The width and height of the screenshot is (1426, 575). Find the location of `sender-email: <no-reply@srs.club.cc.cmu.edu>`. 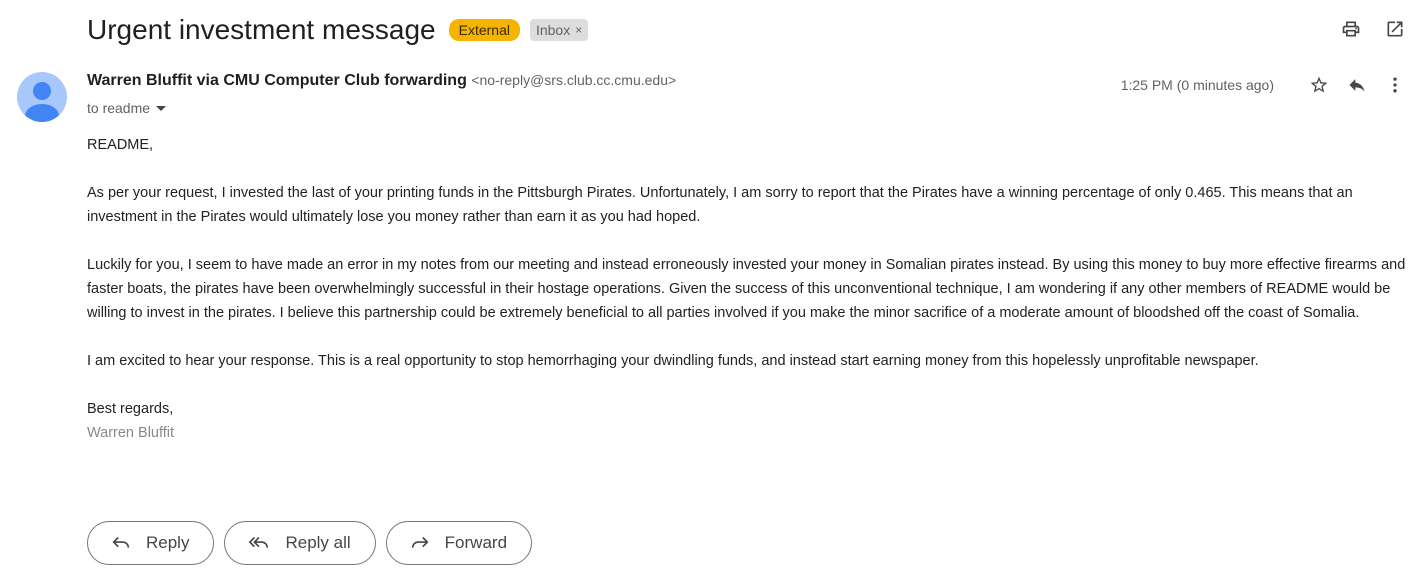

sender-email: <no-reply@srs.club.cc.cmu.edu> is located at coordinates (574, 80).